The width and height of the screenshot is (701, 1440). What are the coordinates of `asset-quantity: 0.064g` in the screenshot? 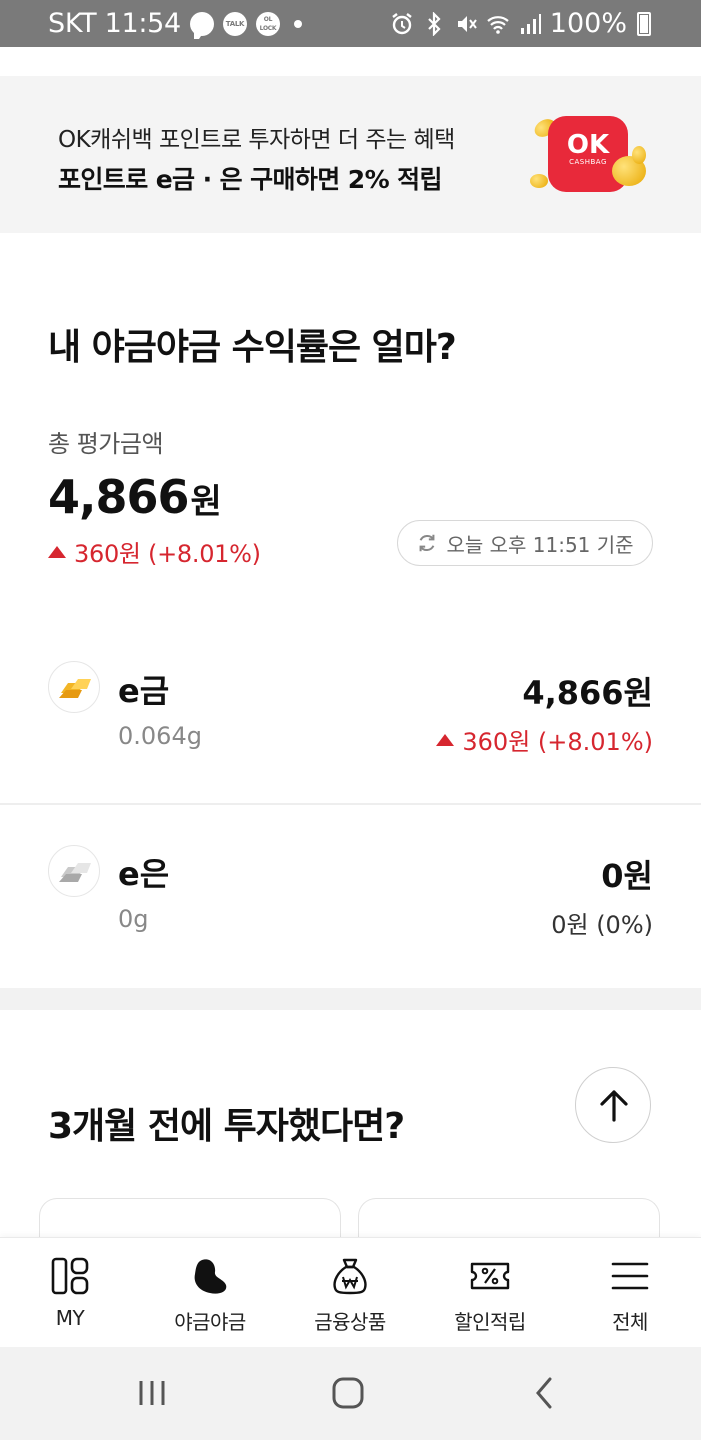 It's located at (160, 736).